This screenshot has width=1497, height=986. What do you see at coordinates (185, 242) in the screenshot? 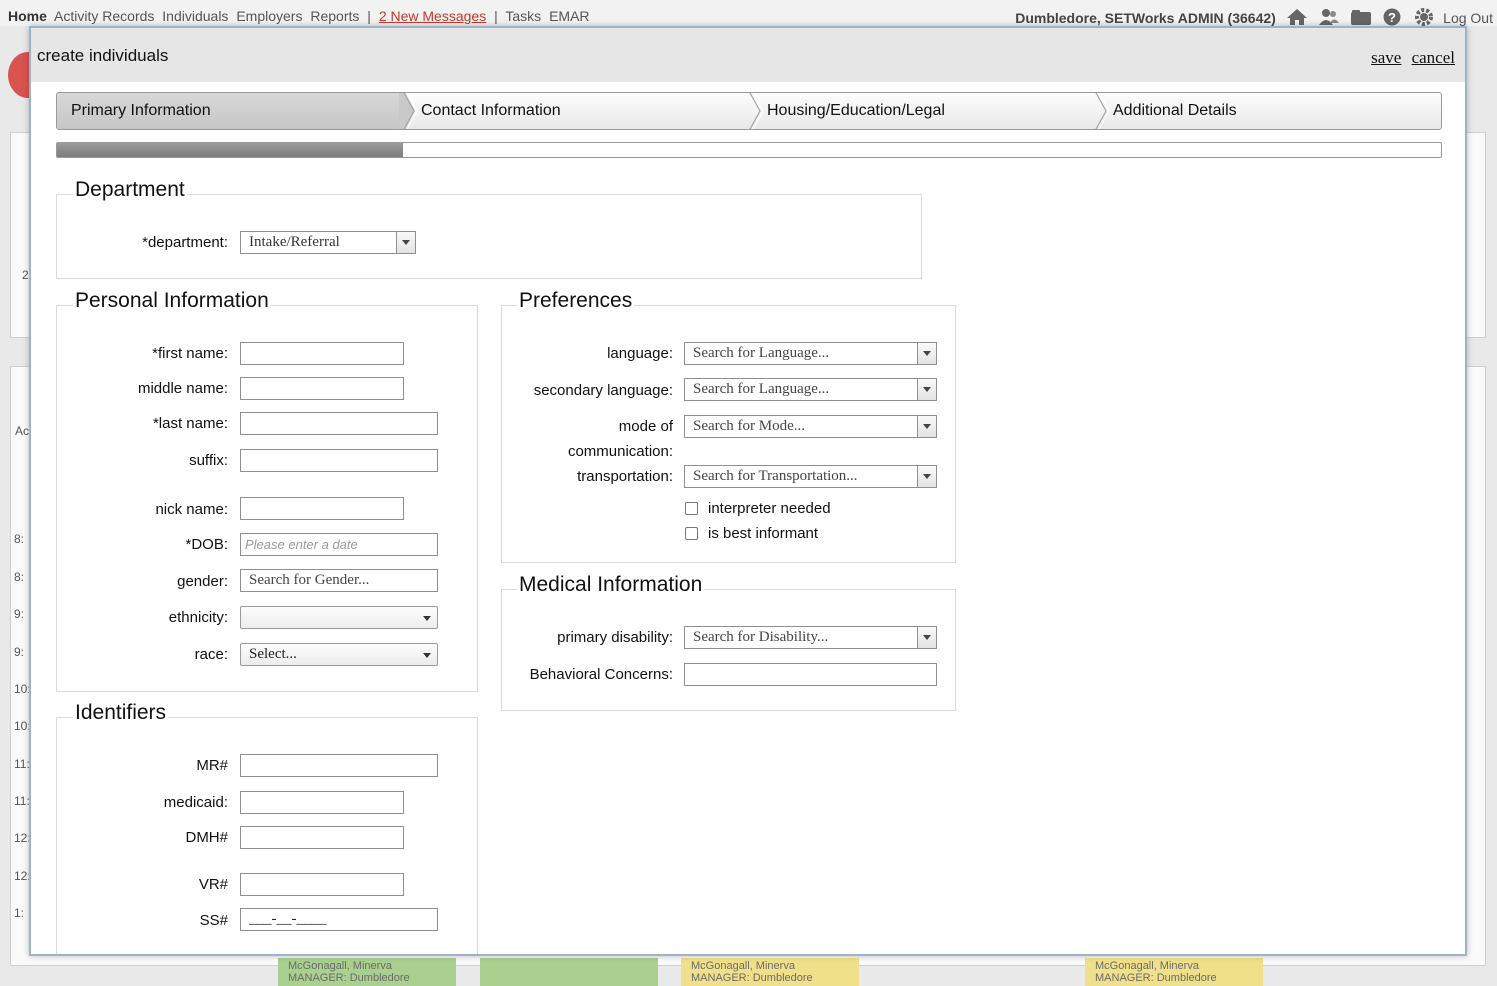
I see `department-label: *department:` at bounding box center [185, 242].